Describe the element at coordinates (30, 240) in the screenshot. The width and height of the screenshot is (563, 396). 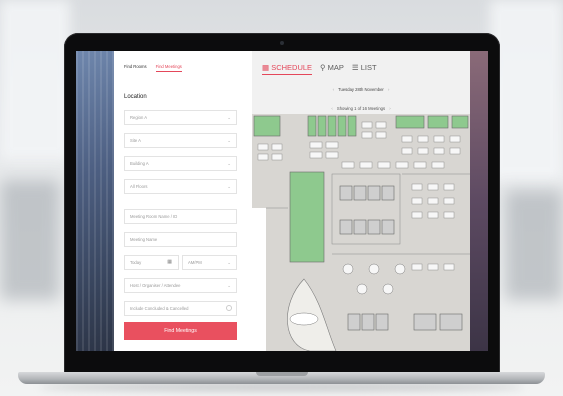
I see `background-chair-left` at that location.